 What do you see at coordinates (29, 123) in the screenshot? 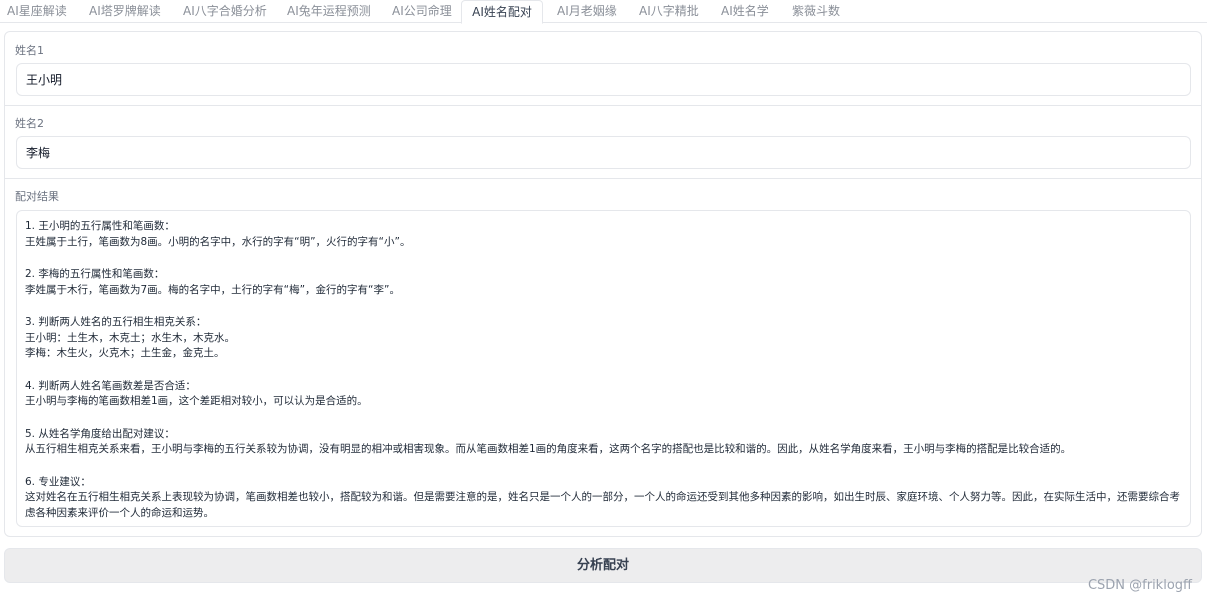
I see `name2-label: 姓名2` at bounding box center [29, 123].